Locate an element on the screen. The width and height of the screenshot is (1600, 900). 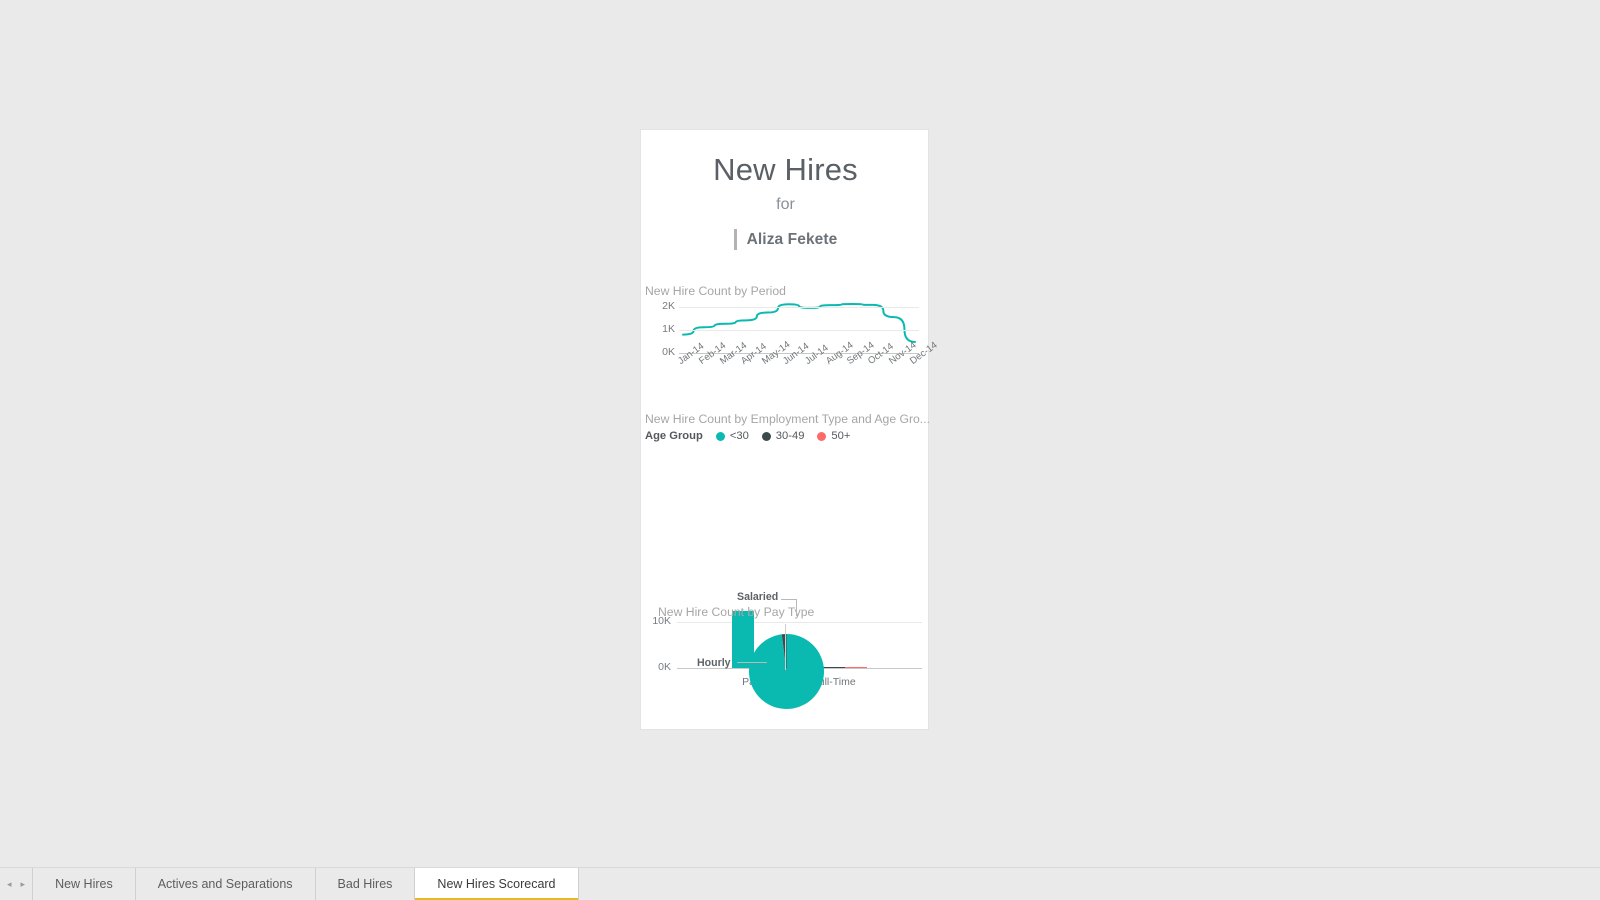
tab-new-hires-scorecard: New Hires Scorecard is located at coordinates (497, 884).